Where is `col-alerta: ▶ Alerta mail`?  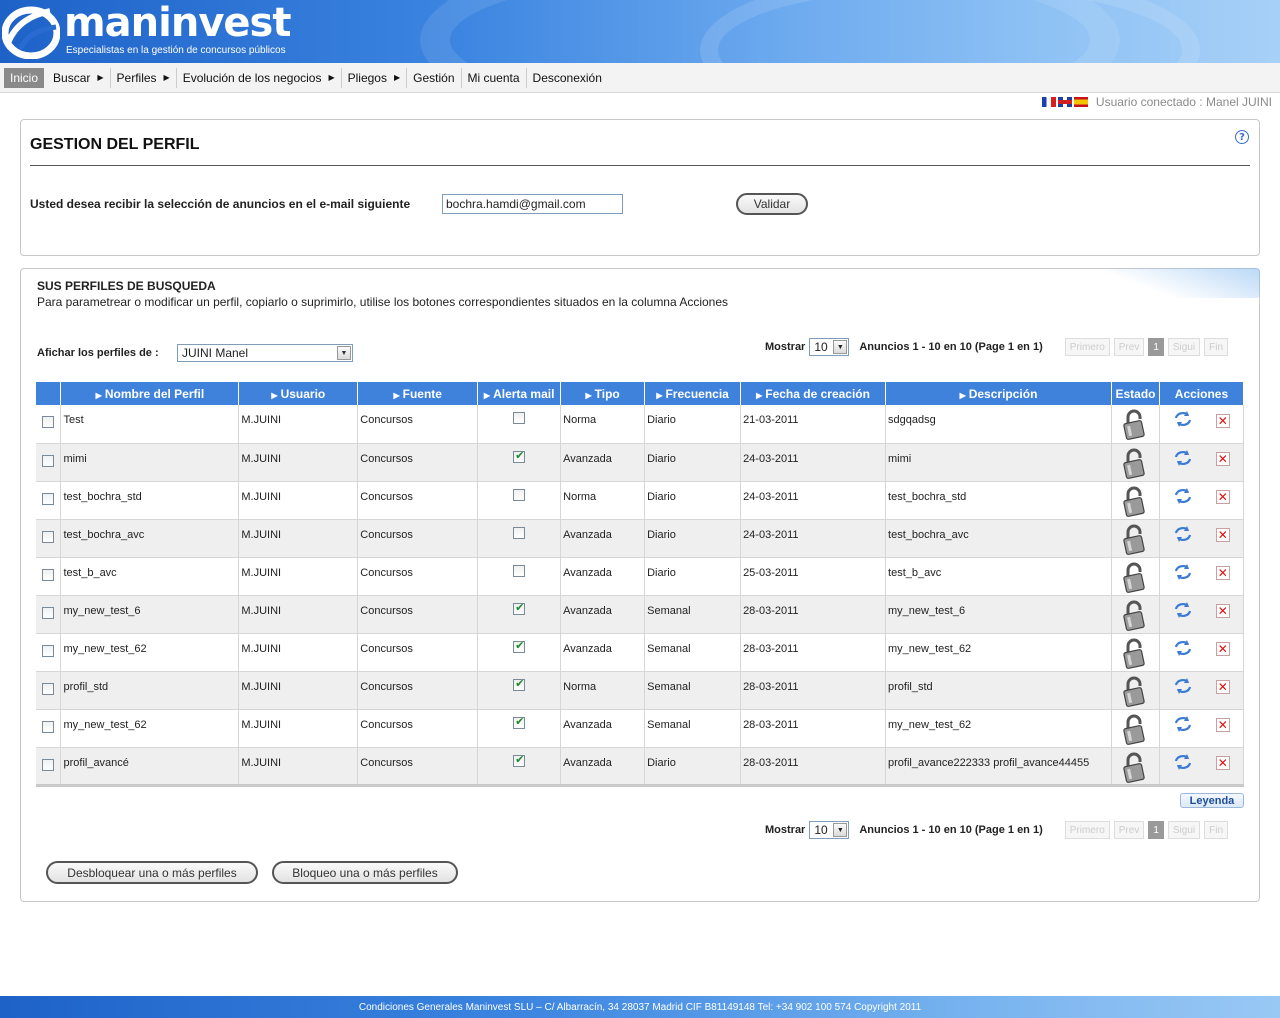 col-alerta: ▶ Alerta mail is located at coordinates (519, 393).